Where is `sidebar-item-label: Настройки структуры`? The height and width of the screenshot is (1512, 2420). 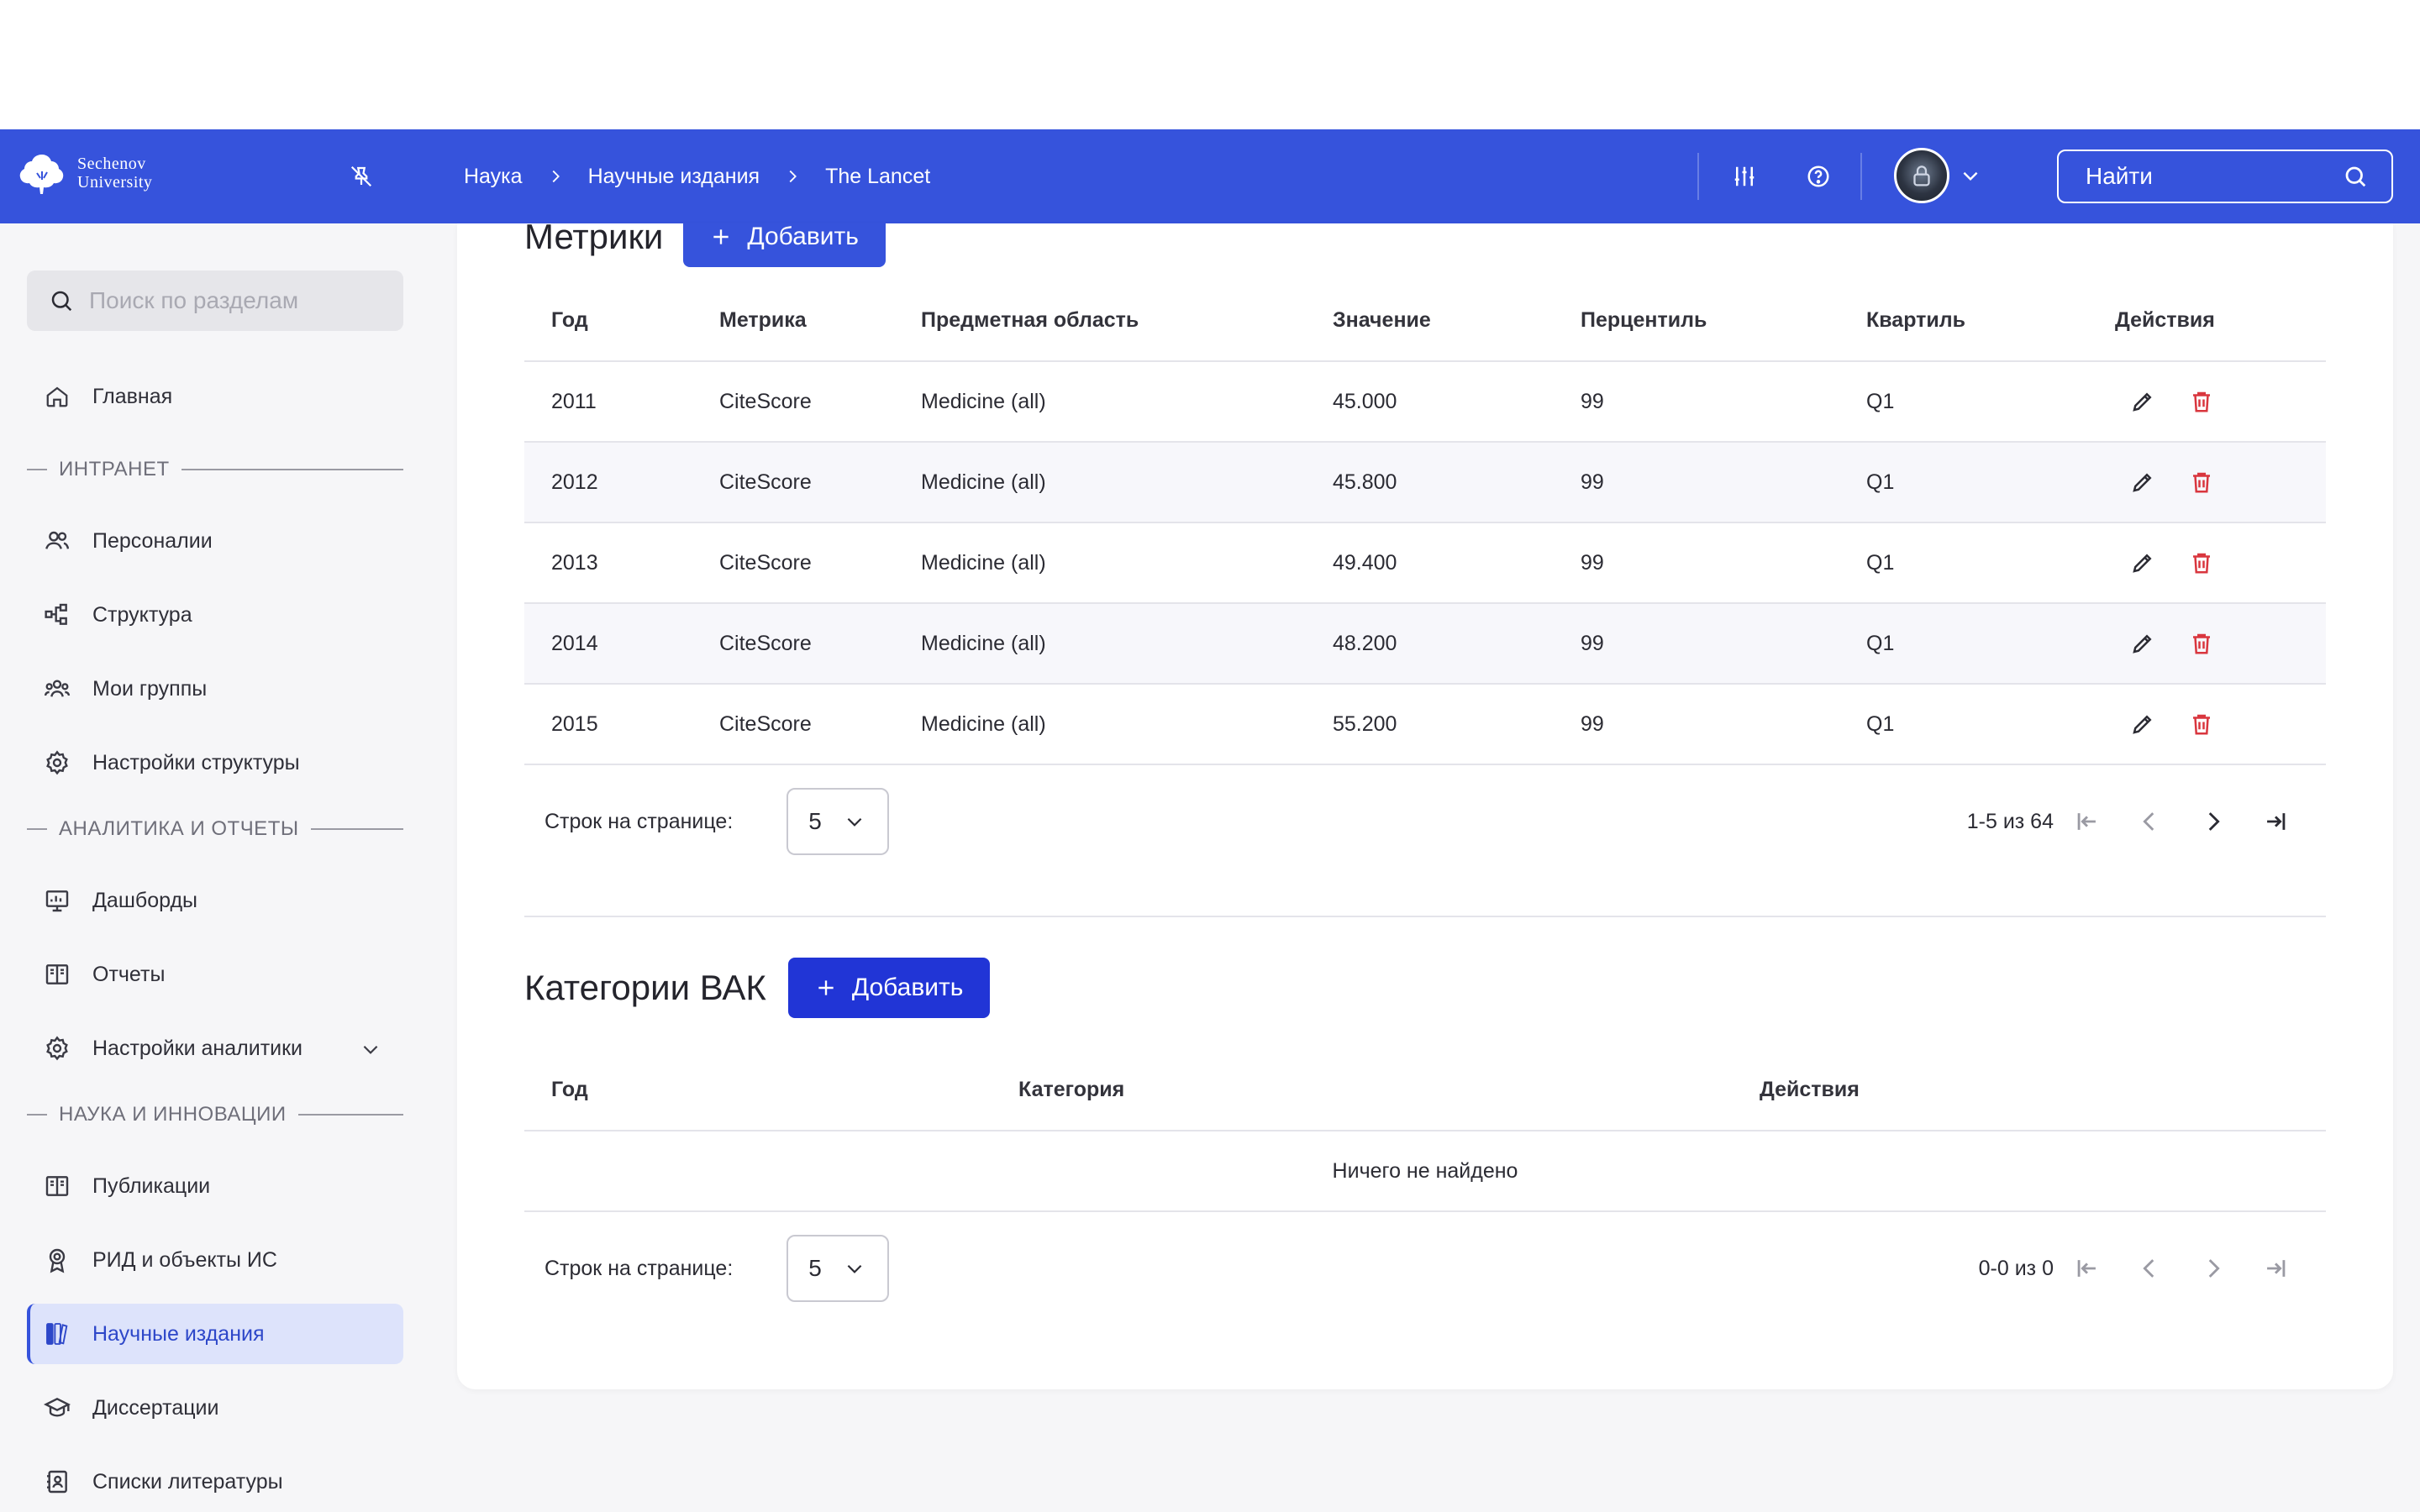
sidebar-item-label: Настройки структуры is located at coordinates (196, 762).